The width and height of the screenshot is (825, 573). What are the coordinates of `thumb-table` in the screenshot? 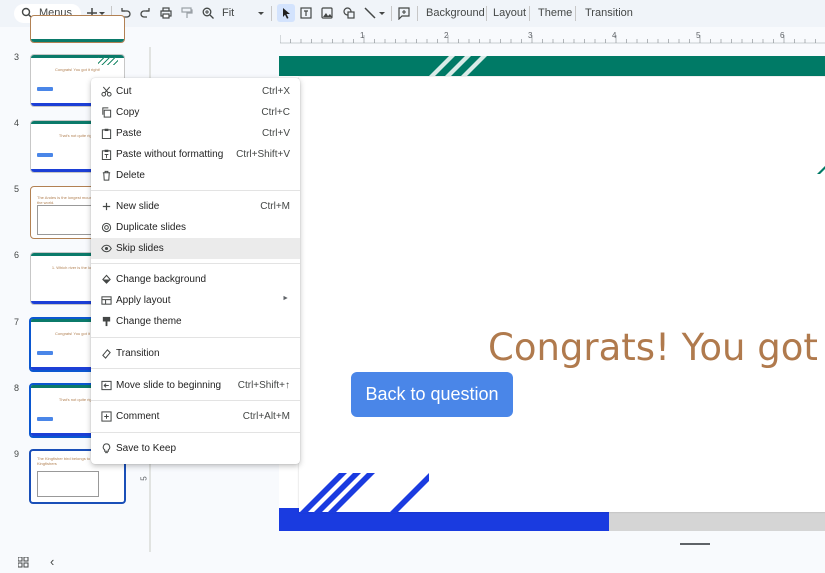 It's located at (68, 484).